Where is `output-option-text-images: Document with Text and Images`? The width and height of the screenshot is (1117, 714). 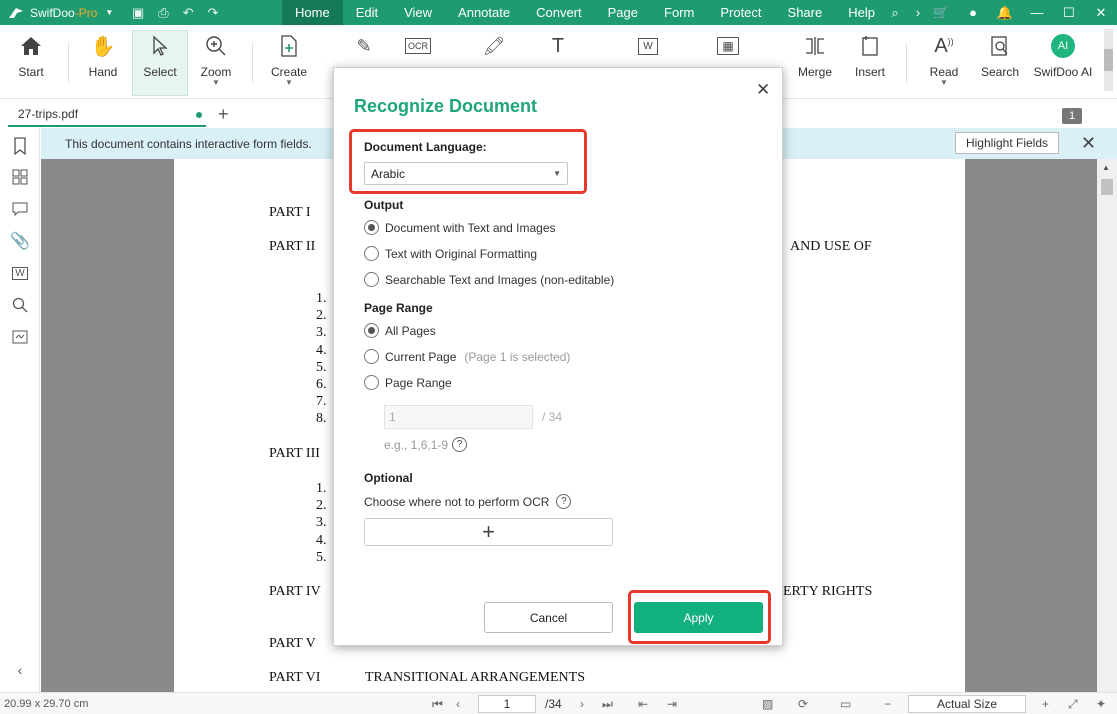
output-option-text-images: Document with Text and Images is located at coordinates (460, 227).